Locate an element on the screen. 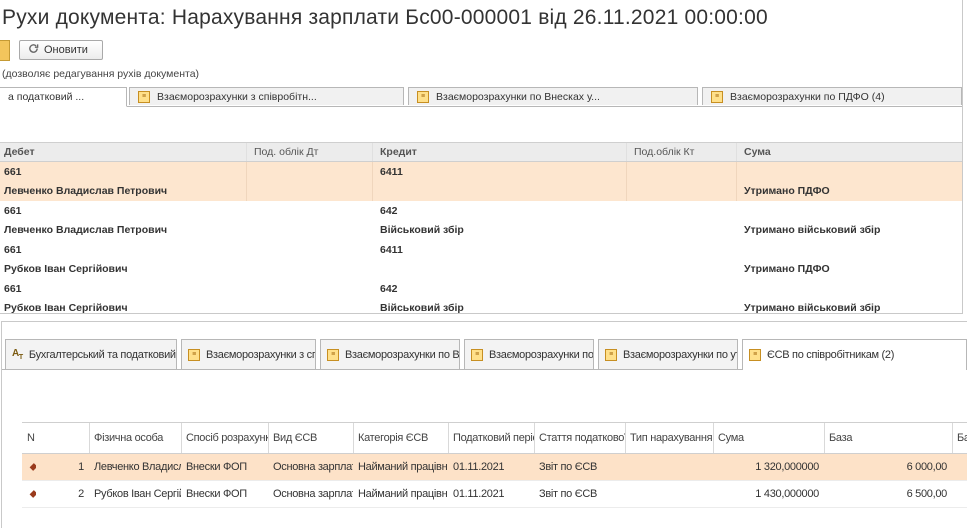 The height and width of the screenshot is (528, 967). column-header: Вид ЄСВ is located at coordinates (310, 438).